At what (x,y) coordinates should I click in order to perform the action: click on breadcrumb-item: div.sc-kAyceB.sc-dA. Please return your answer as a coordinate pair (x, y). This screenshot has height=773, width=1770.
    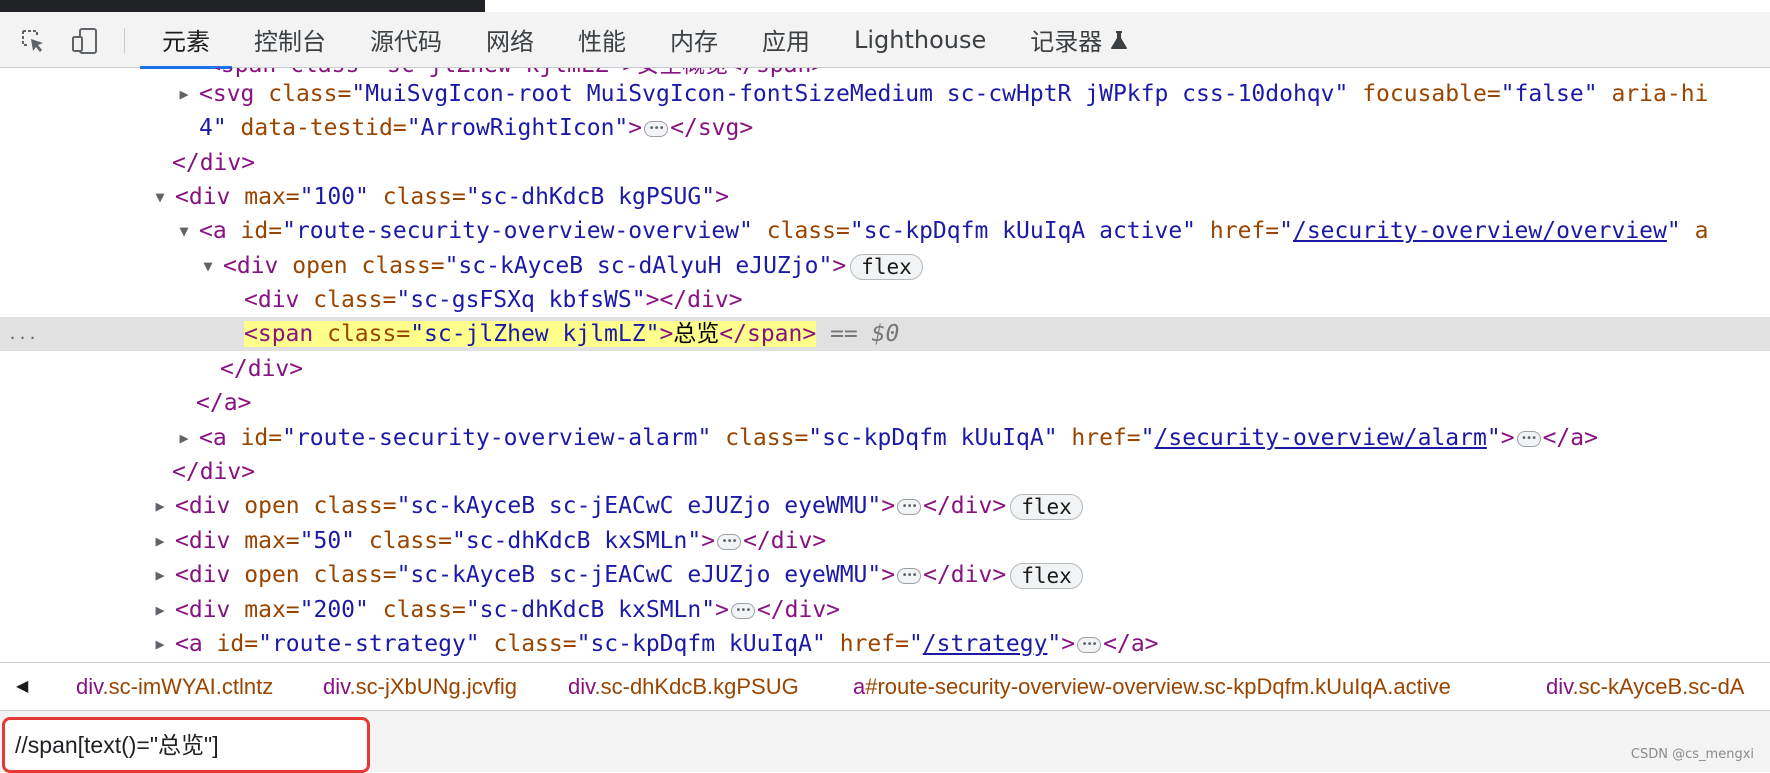
    Looking at the image, I should click on (1645, 687).